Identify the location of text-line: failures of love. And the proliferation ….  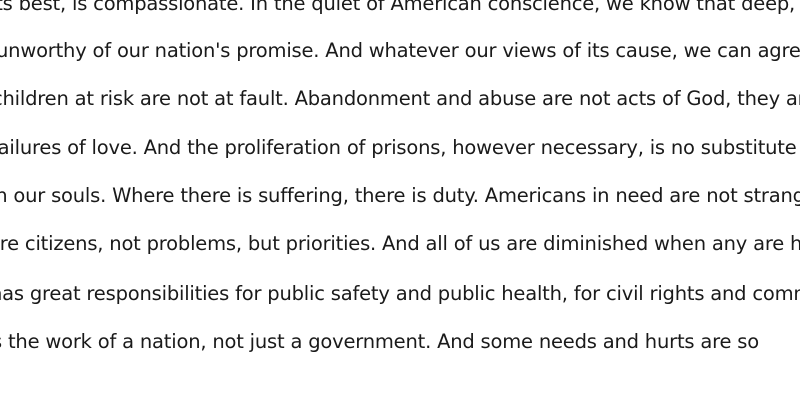
(400, 147).